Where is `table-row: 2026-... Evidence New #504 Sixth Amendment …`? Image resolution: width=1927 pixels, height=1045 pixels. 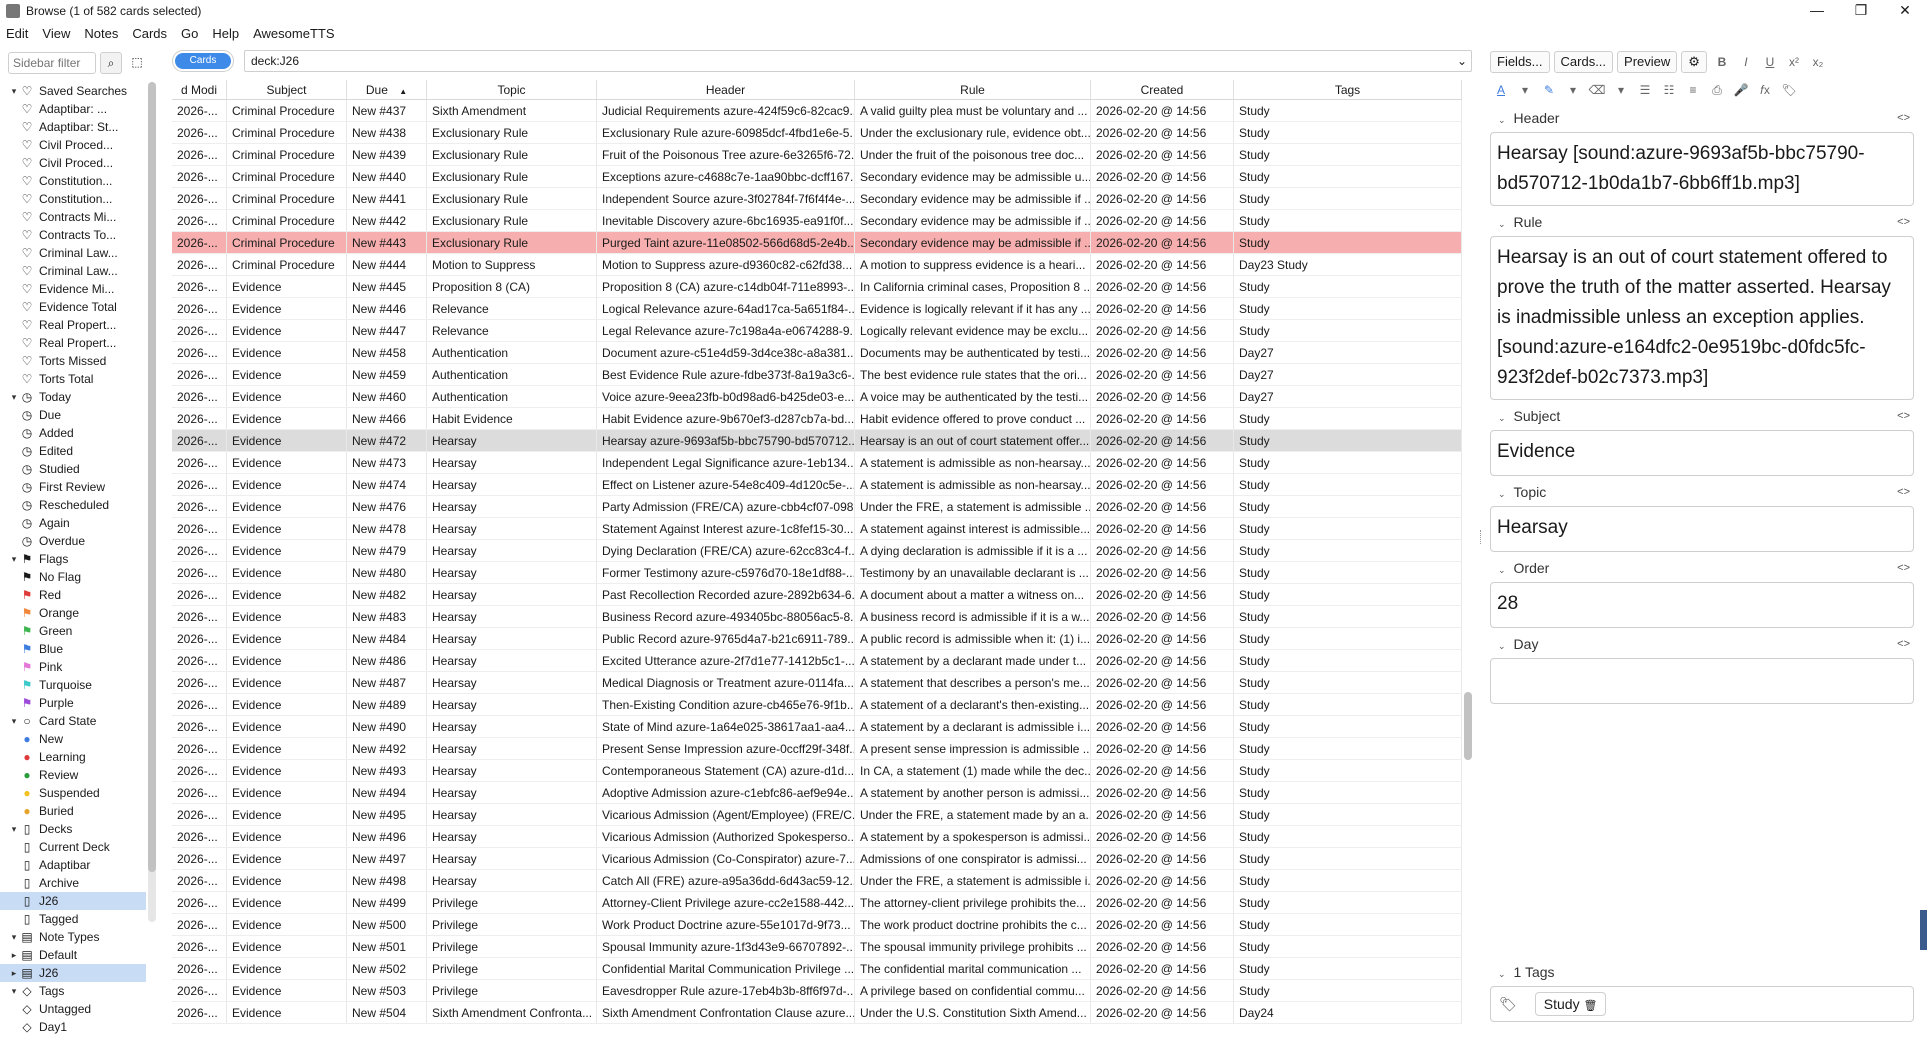 table-row: 2026-... Evidence New #504 Sixth Amendment … is located at coordinates (817, 1013).